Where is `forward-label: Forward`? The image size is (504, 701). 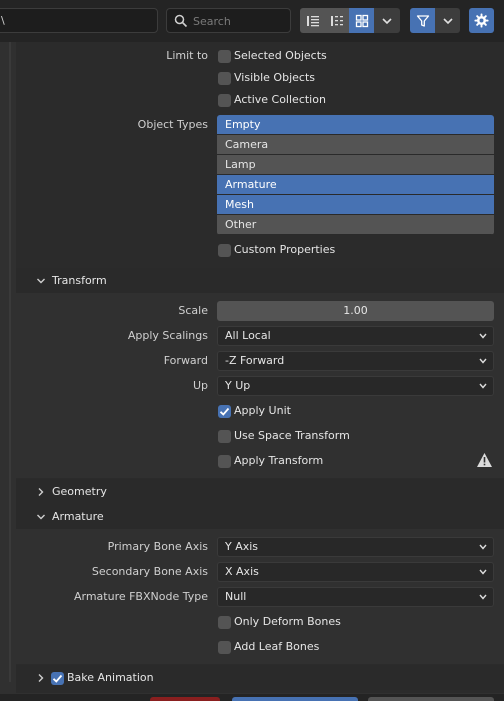
forward-label: Forward is located at coordinates (185, 360).